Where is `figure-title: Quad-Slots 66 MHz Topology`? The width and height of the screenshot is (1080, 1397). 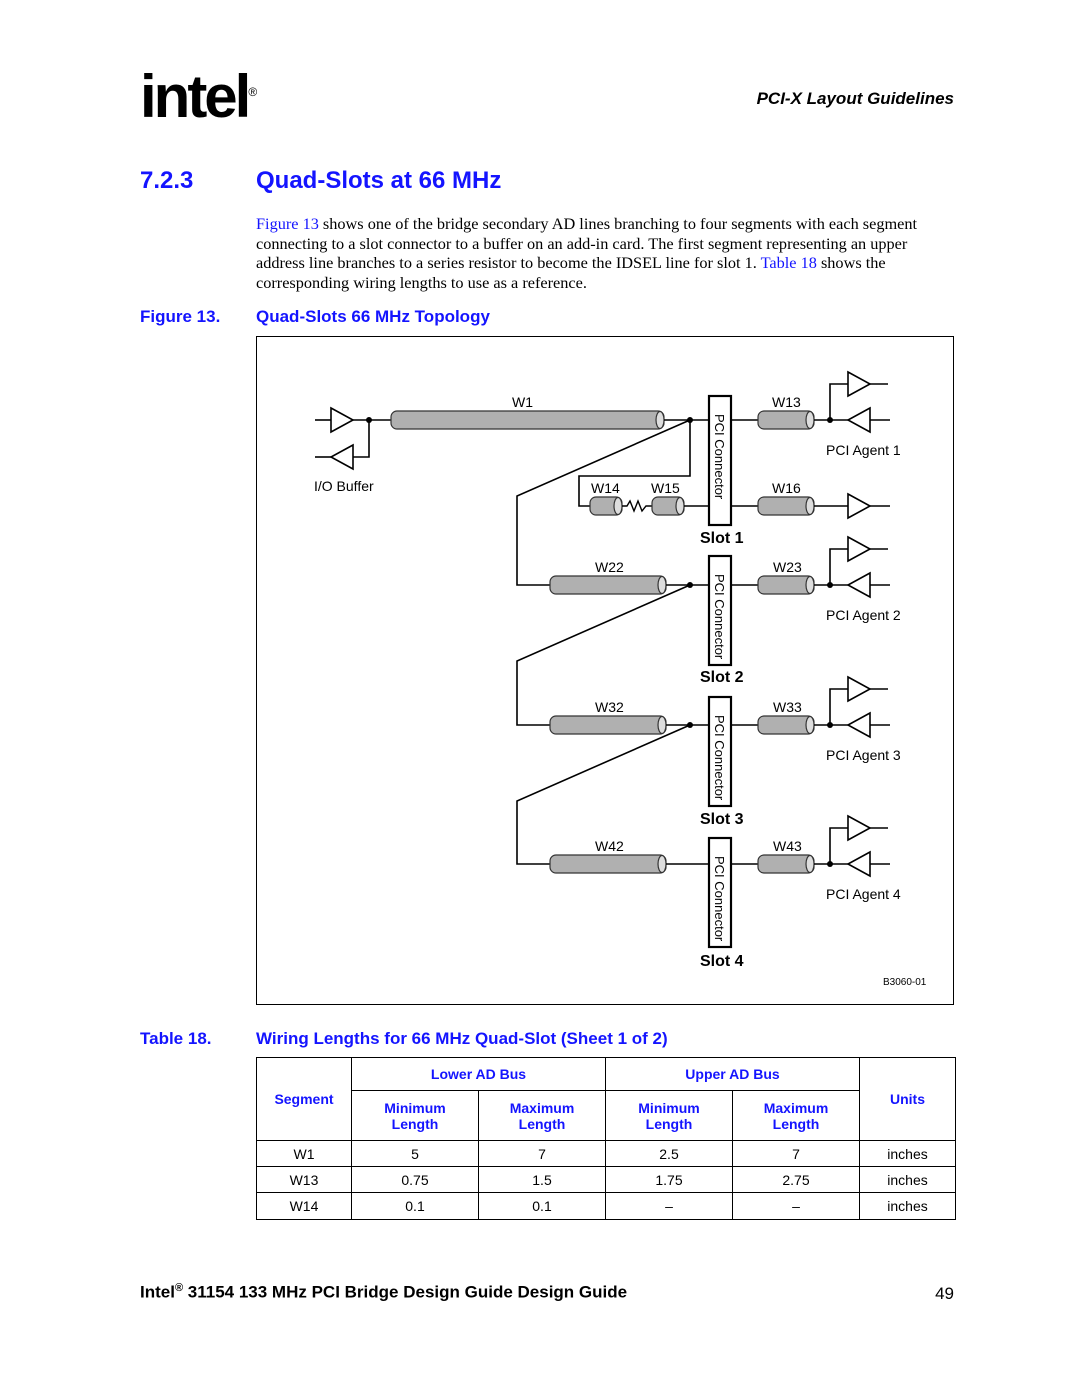
figure-title: Quad-Slots 66 MHz Topology is located at coordinates (373, 316).